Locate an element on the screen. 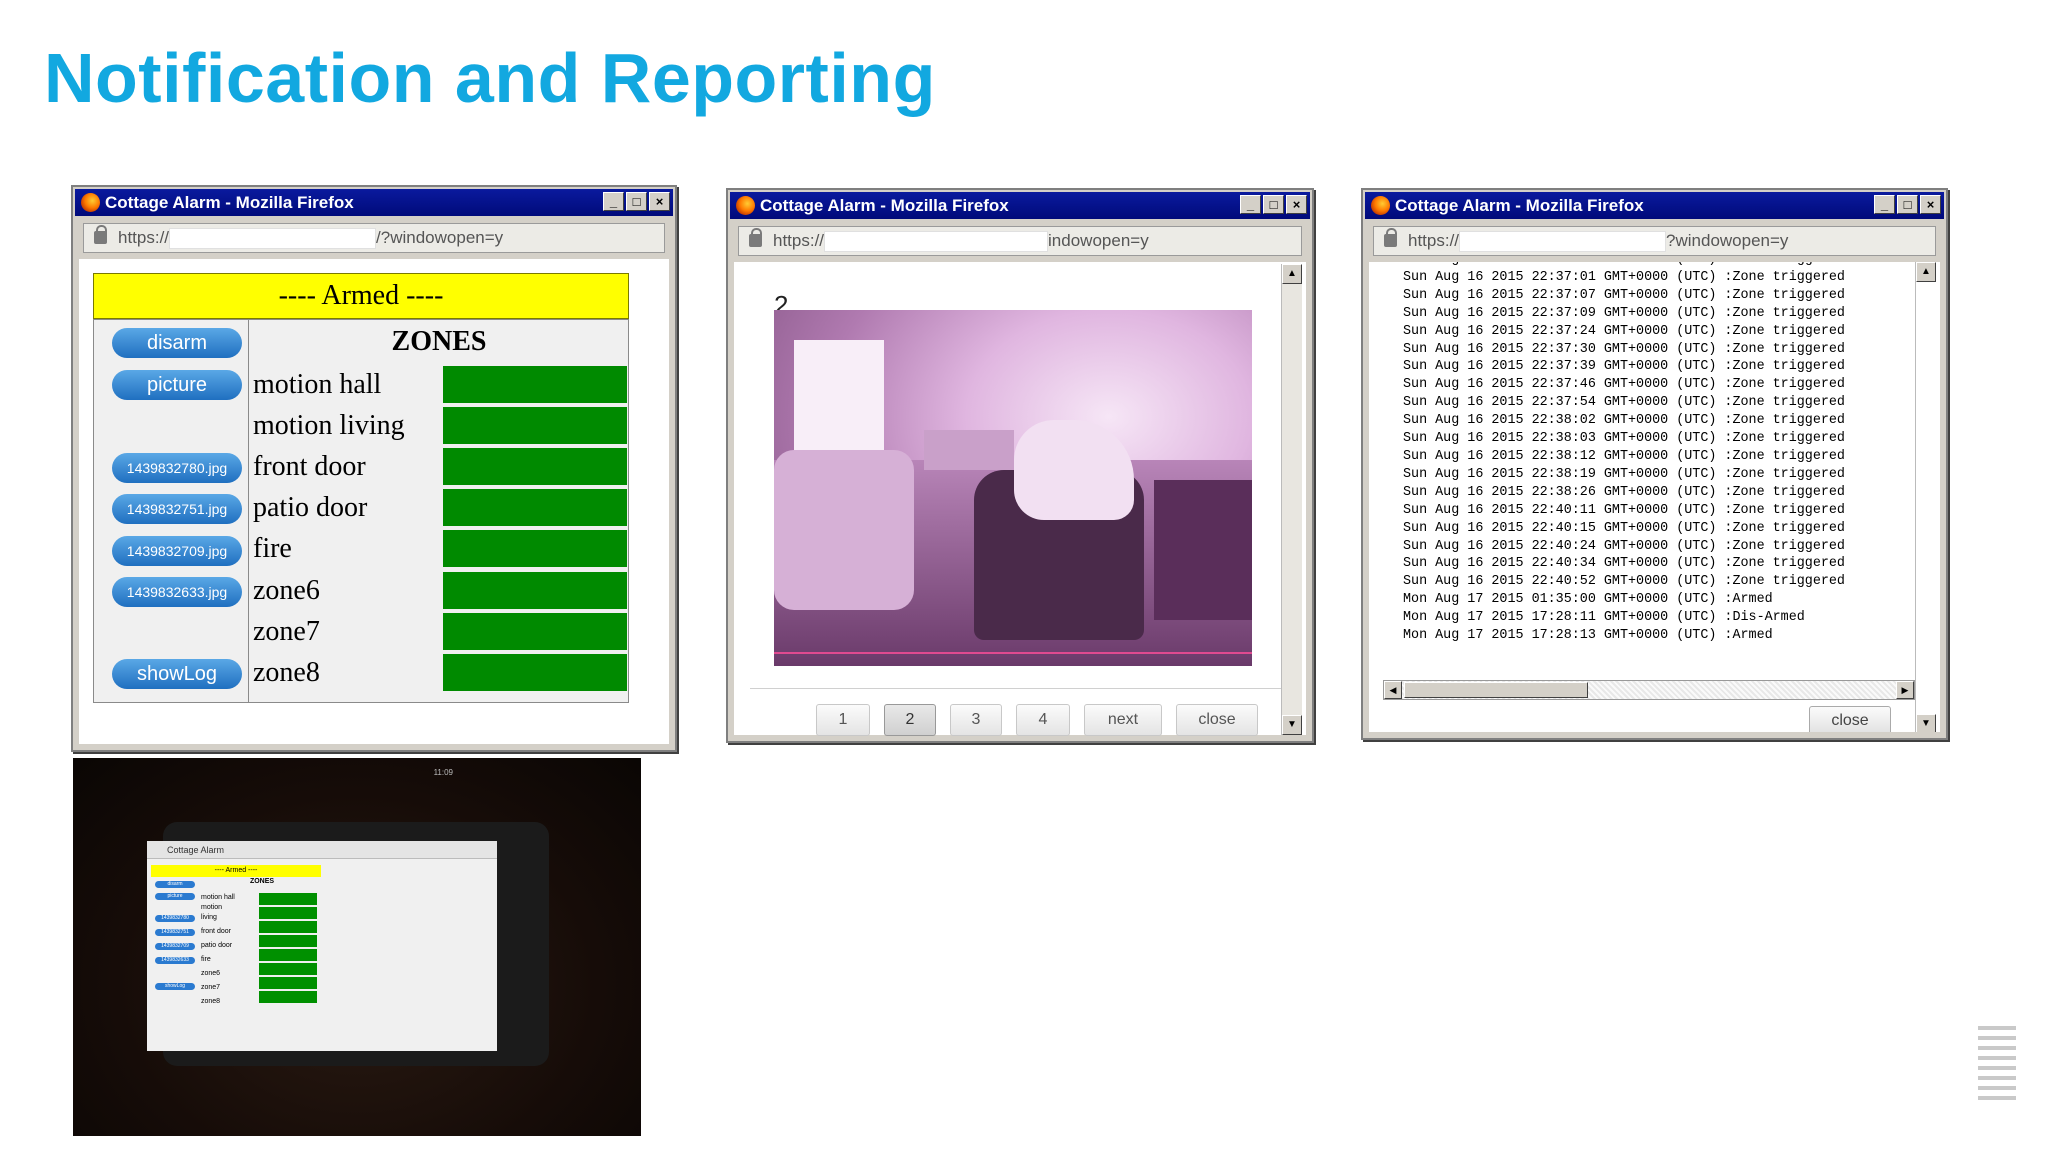 The image size is (2048, 1152). horizontal-scrollbar: ◀ ▶ is located at coordinates (1649, 690).